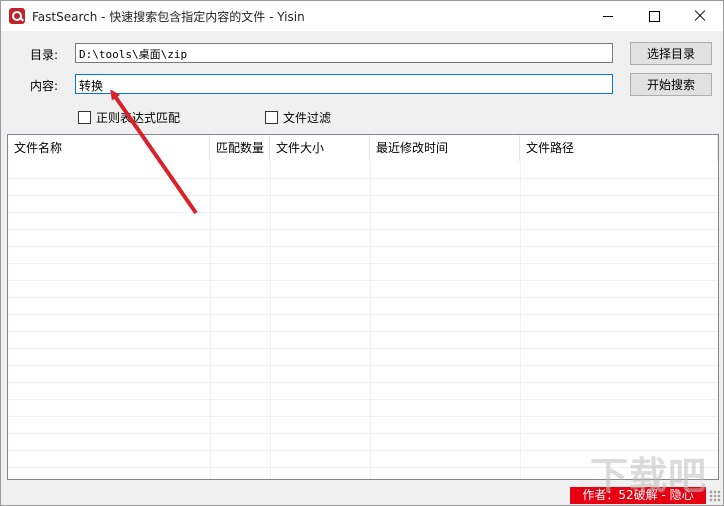  I want to click on column-header-file-path: 文件路径, so click(619, 148).